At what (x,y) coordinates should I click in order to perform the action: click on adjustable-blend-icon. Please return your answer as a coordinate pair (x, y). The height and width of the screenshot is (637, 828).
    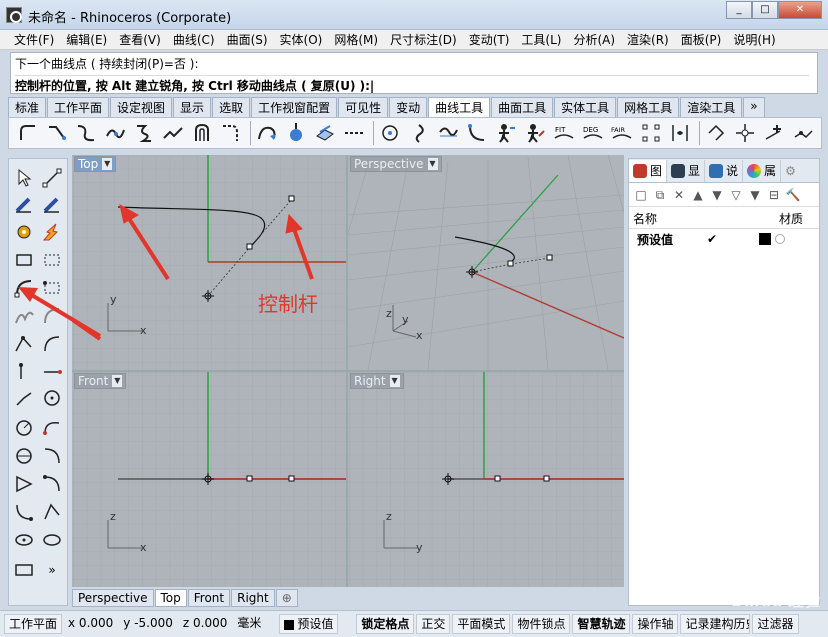
    Looking at the image, I should click on (144, 133).